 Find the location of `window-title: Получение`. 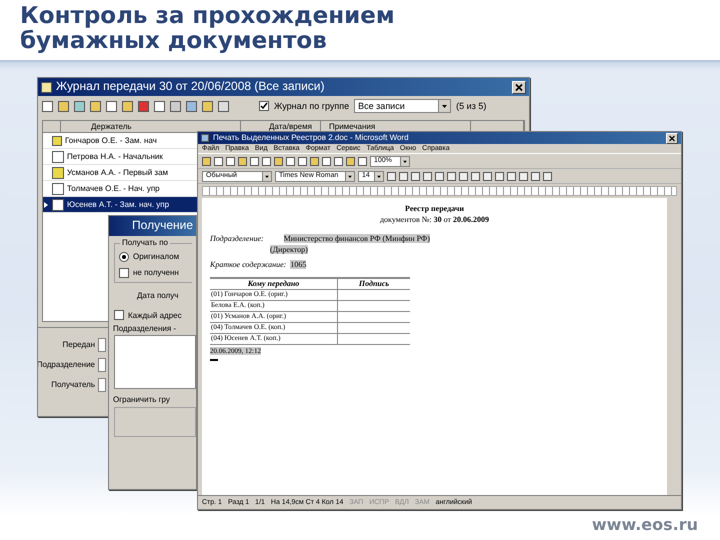

window-title: Получение is located at coordinates (162, 226).